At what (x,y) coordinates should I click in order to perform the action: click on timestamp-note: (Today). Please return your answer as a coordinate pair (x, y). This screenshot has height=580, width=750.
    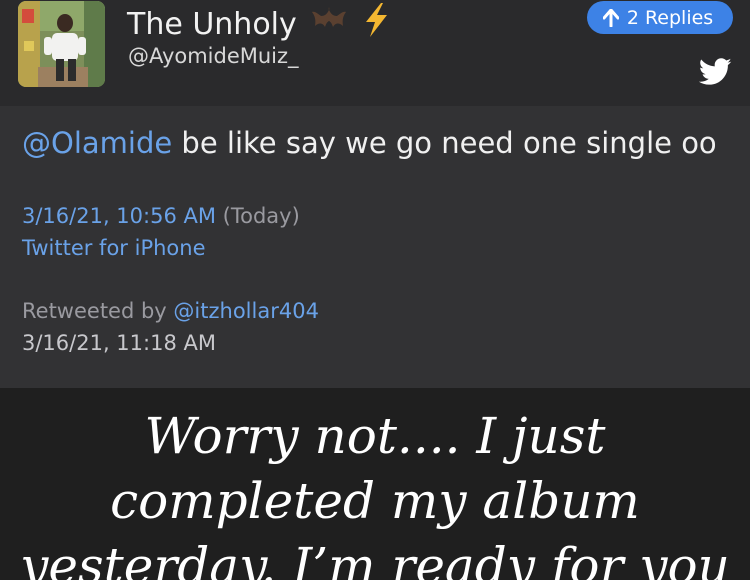
    Looking at the image, I should click on (261, 216).